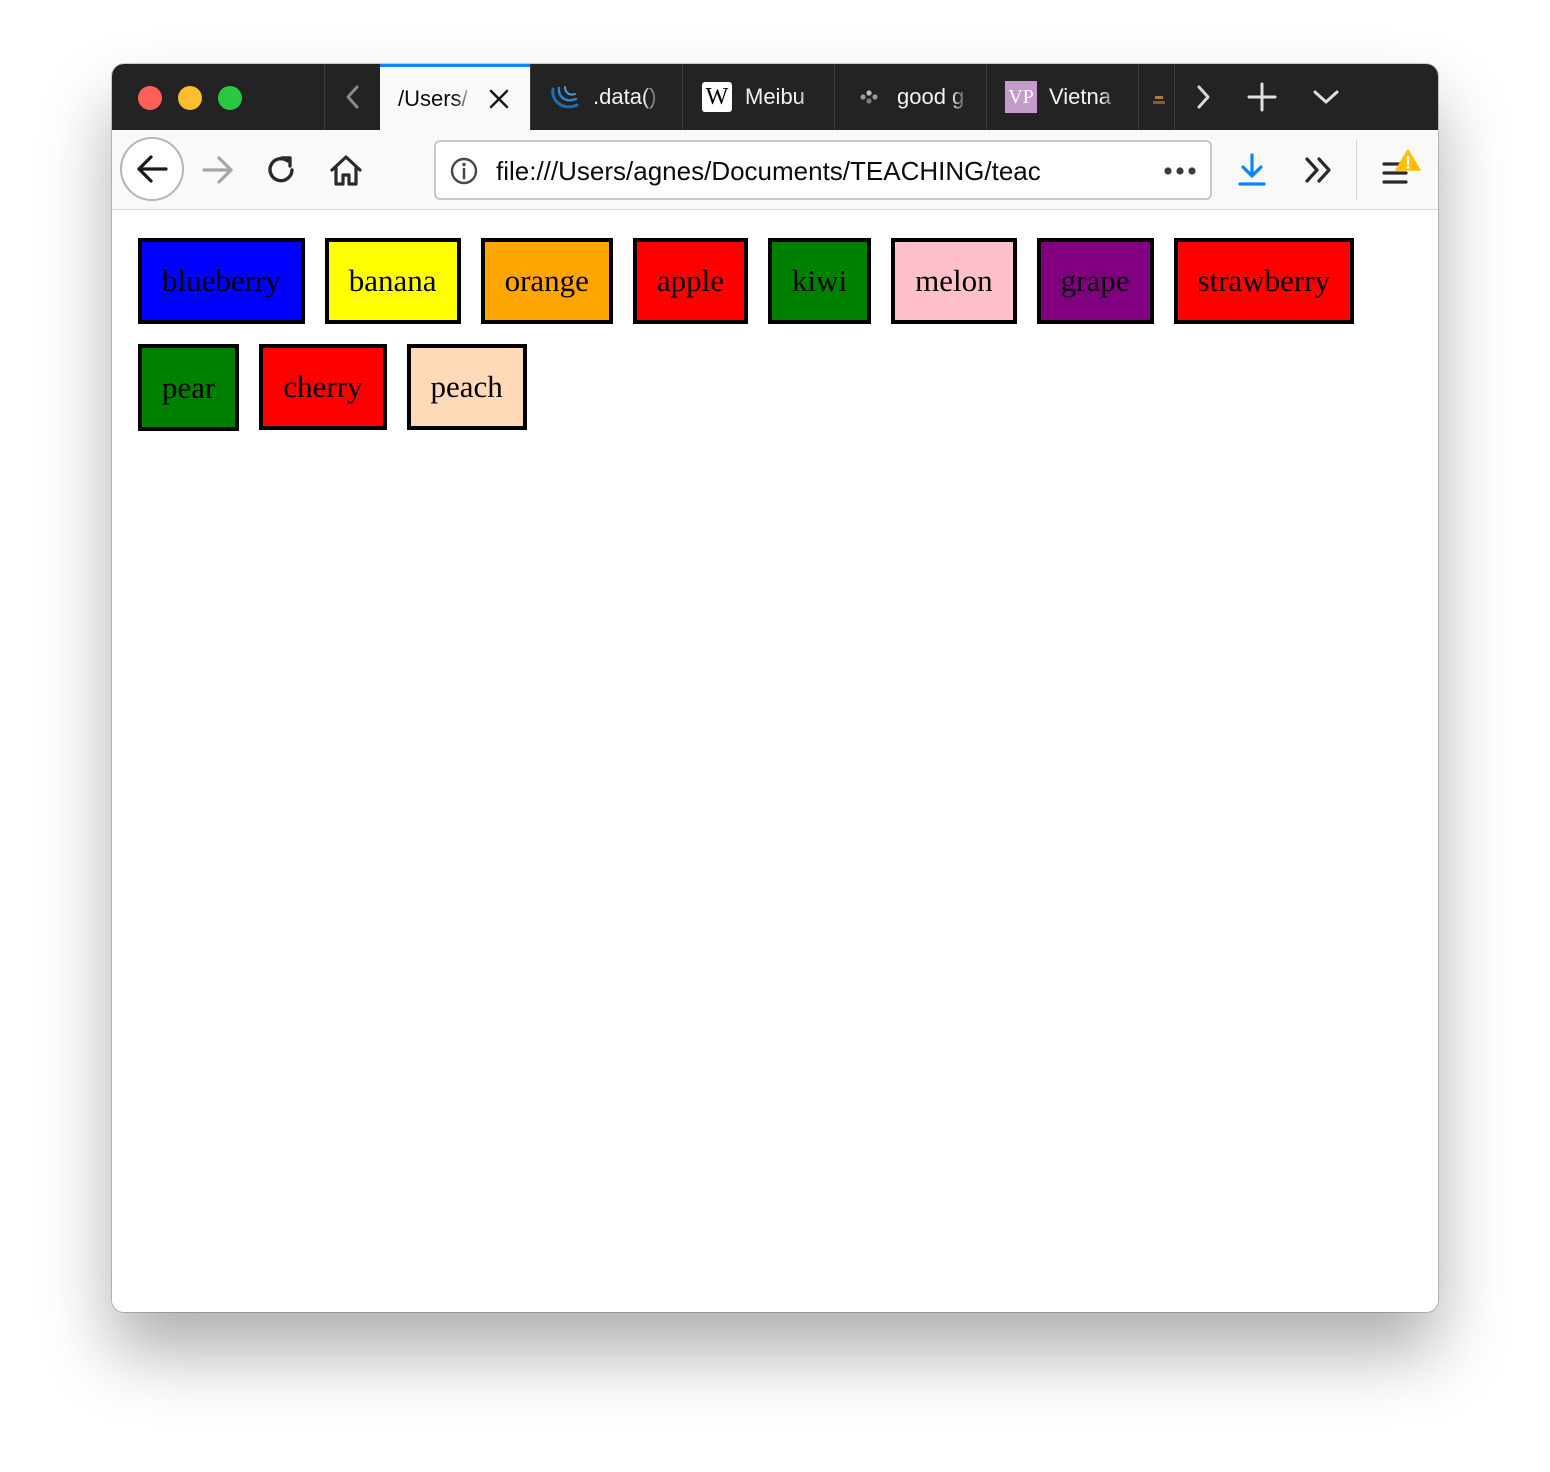 The image size is (1550, 1472). Describe the element at coordinates (931, 96) in the screenshot. I see `tab-title: good g` at that location.